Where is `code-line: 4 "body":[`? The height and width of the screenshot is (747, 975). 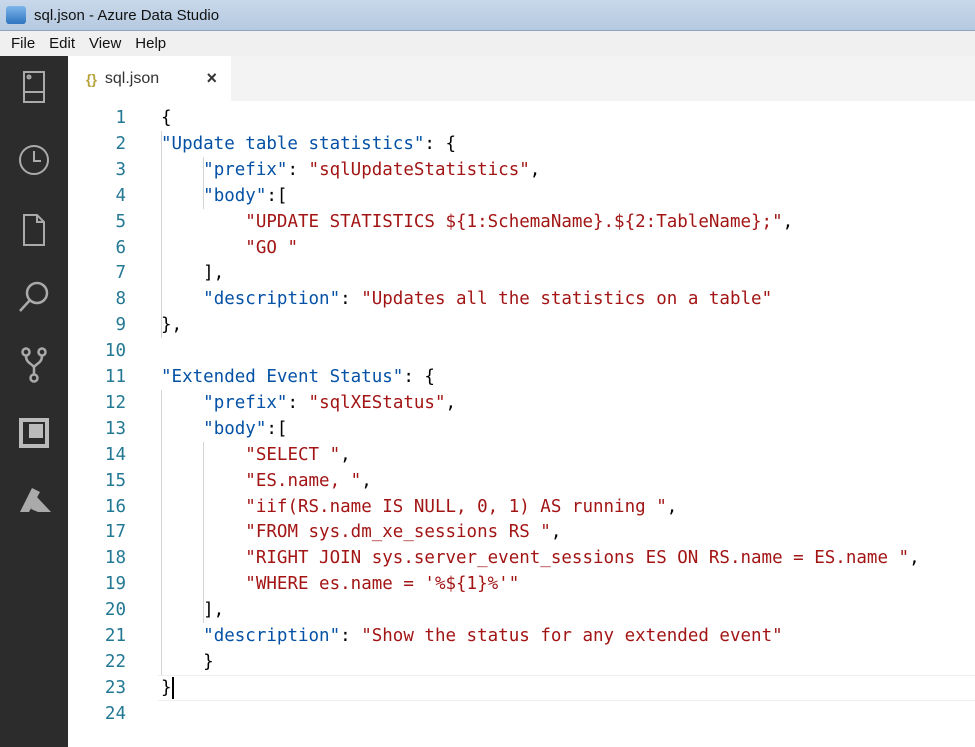 code-line: 4 "body":[ is located at coordinates (521, 196).